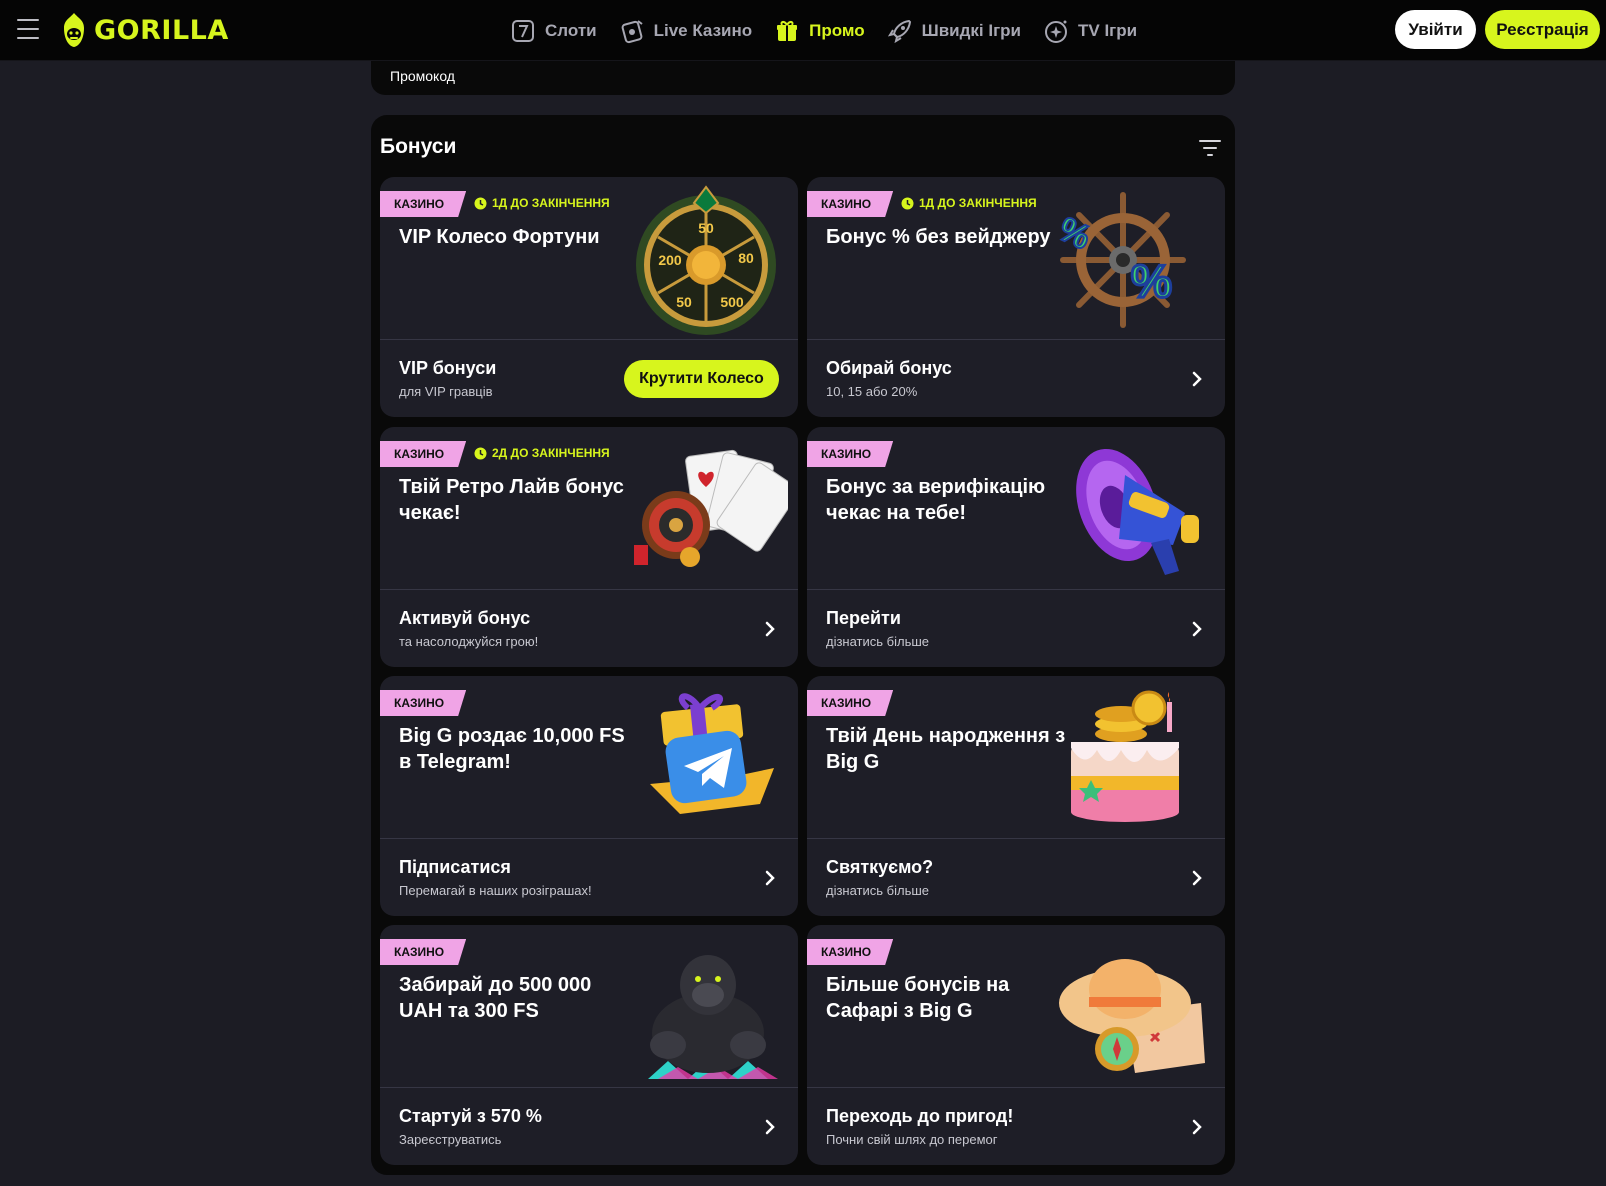  I want to click on gorilla-flame-icon, so click(74, 30).